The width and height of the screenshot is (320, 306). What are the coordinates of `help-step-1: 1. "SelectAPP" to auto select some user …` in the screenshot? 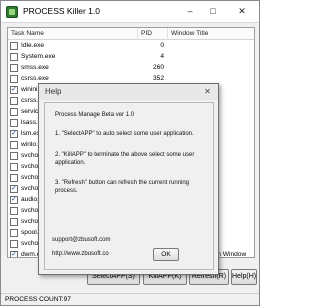 It's located at (124, 134).